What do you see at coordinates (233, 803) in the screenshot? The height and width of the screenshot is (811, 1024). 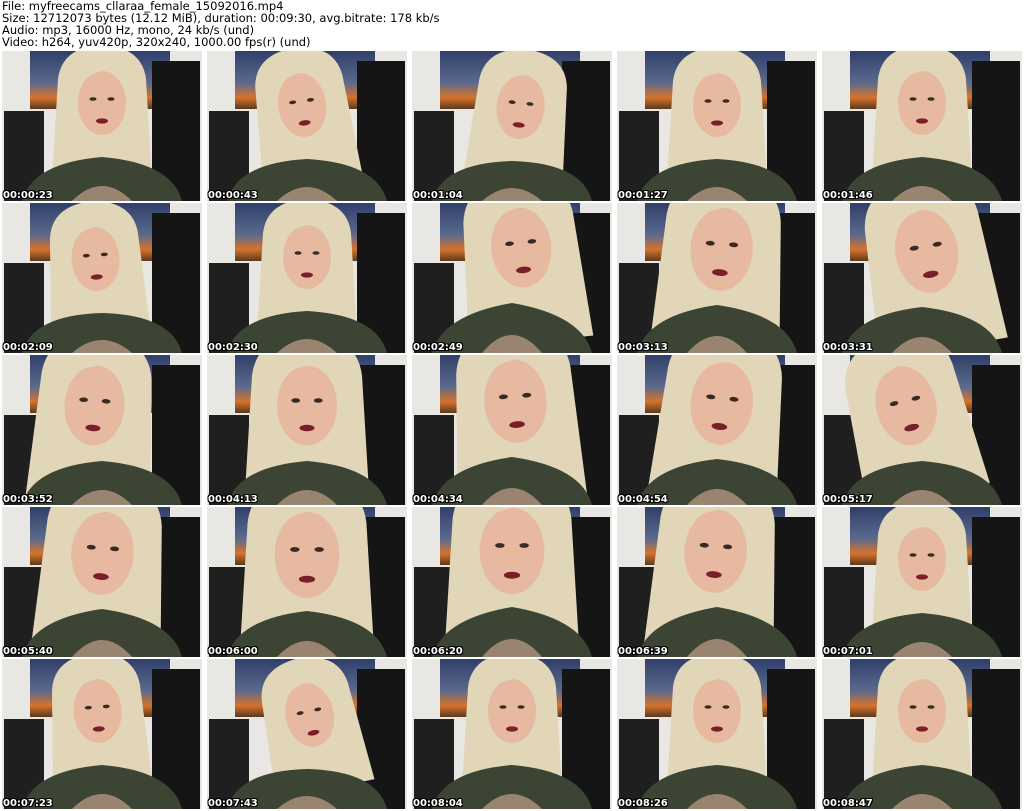 I see `thumbnail-timestamp: 00:07:43` at bounding box center [233, 803].